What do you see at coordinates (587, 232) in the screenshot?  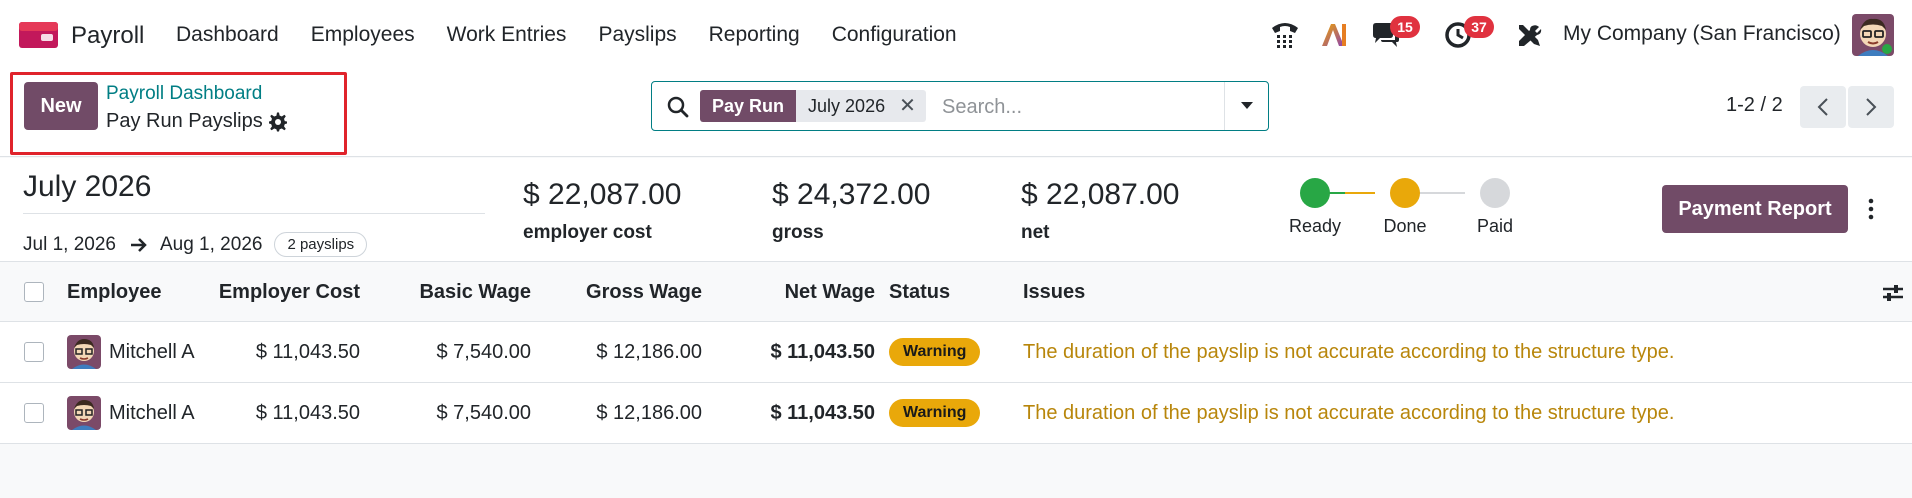 I see `employer-cost-label: employer cost` at bounding box center [587, 232].